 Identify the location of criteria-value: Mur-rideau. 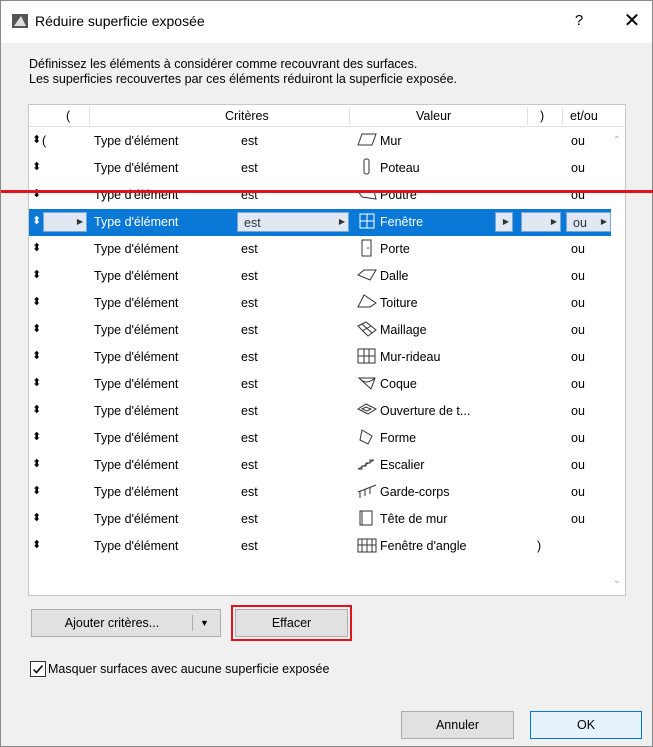
(410, 357).